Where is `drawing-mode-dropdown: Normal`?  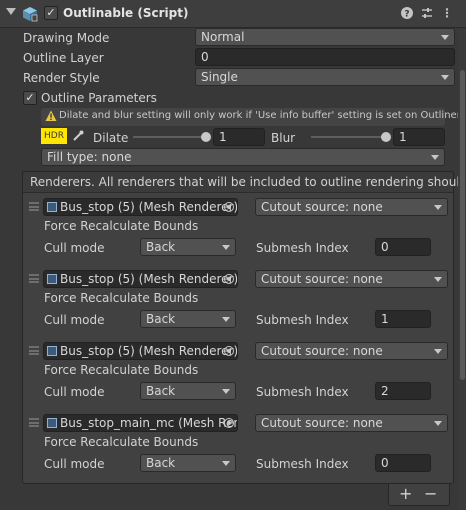
drawing-mode-dropdown: Normal is located at coordinates (325, 37).